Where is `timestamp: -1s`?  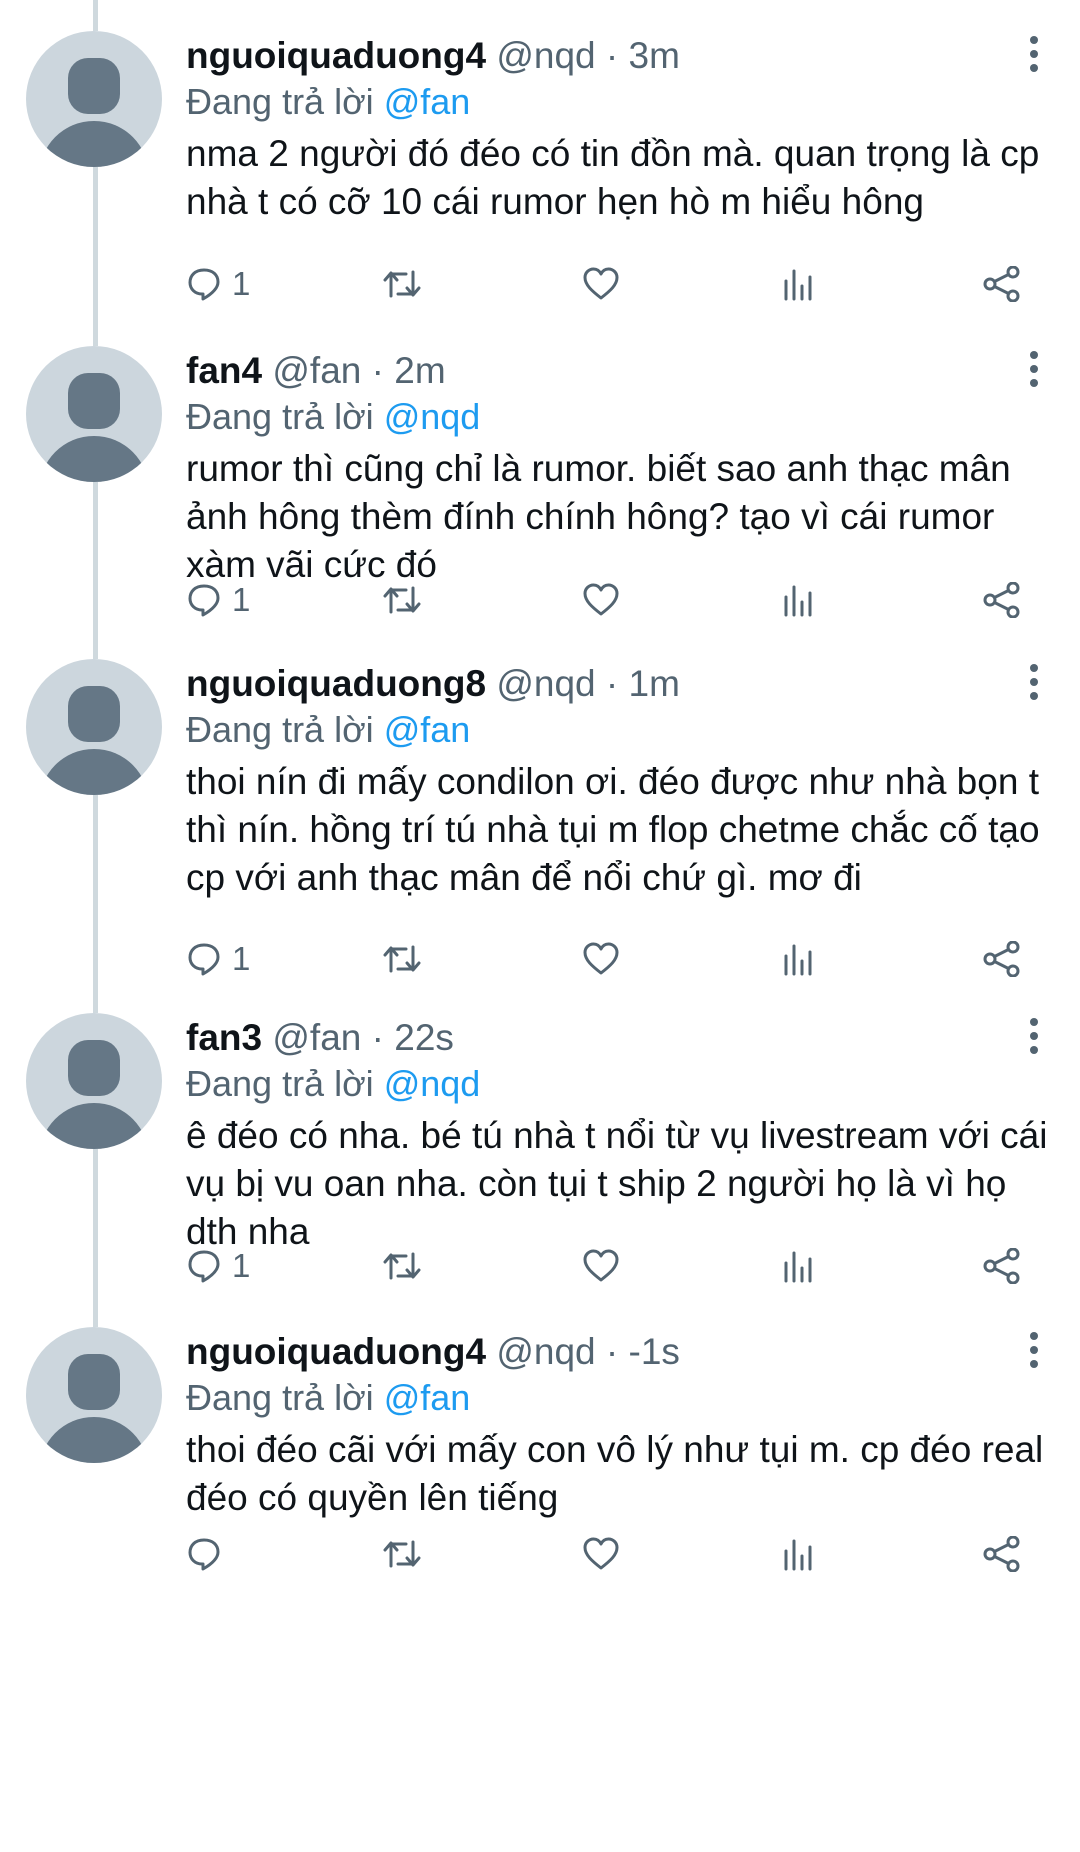
timestamp: -1s is located at coordinates (654, 1351).